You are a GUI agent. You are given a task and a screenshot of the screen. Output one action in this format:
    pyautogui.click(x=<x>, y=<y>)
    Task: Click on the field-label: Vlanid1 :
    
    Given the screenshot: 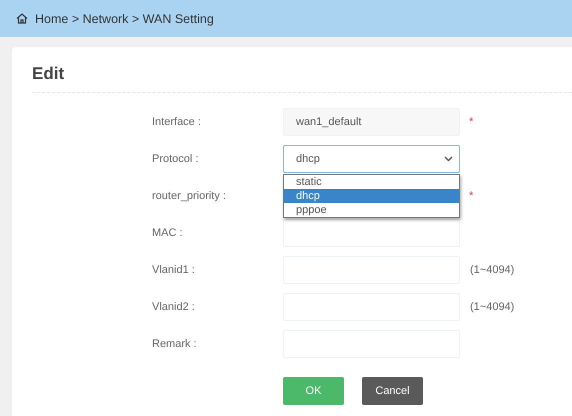 What is the action you would take?
    pyautogui.click(x=173, y=270)
    